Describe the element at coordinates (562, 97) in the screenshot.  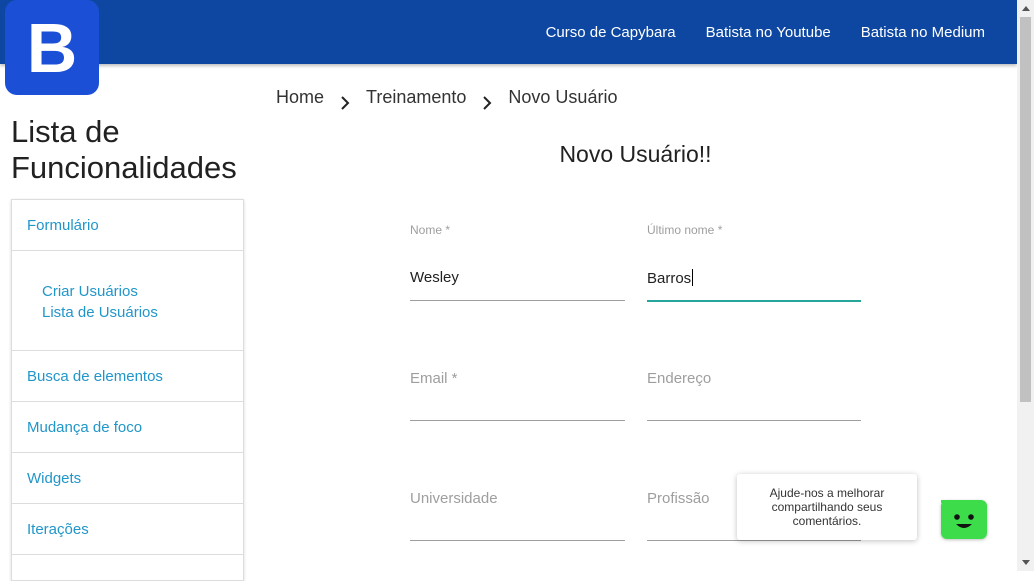
I see `breadcrumb-novo-usuario: Novo Usuário` at that location.